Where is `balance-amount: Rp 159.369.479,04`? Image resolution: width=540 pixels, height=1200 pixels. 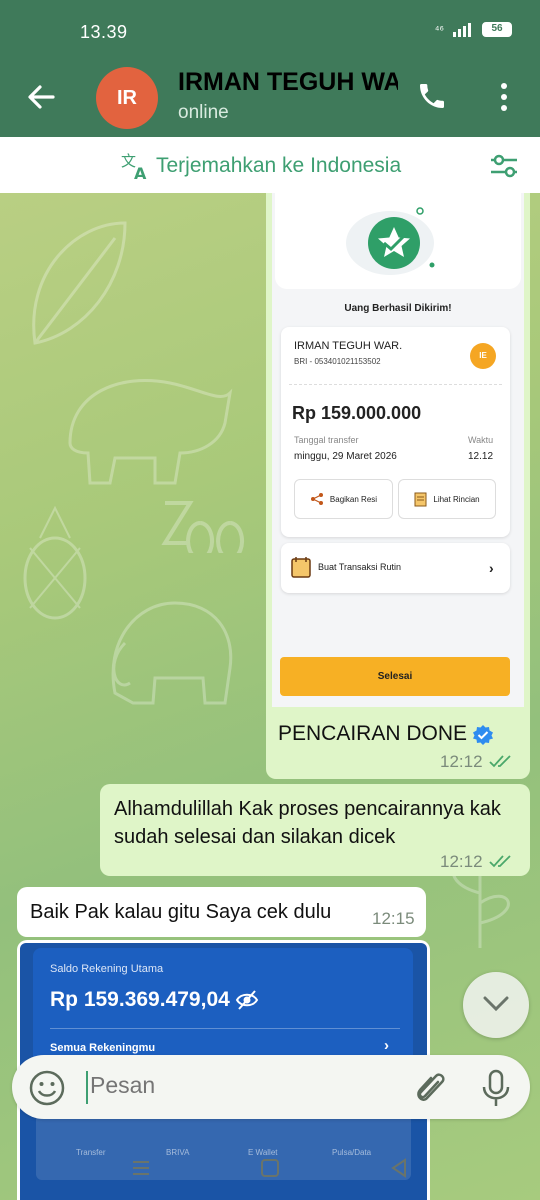
balance-amount: Rp 159.369.479,04 is located at coordinates (140, 999).